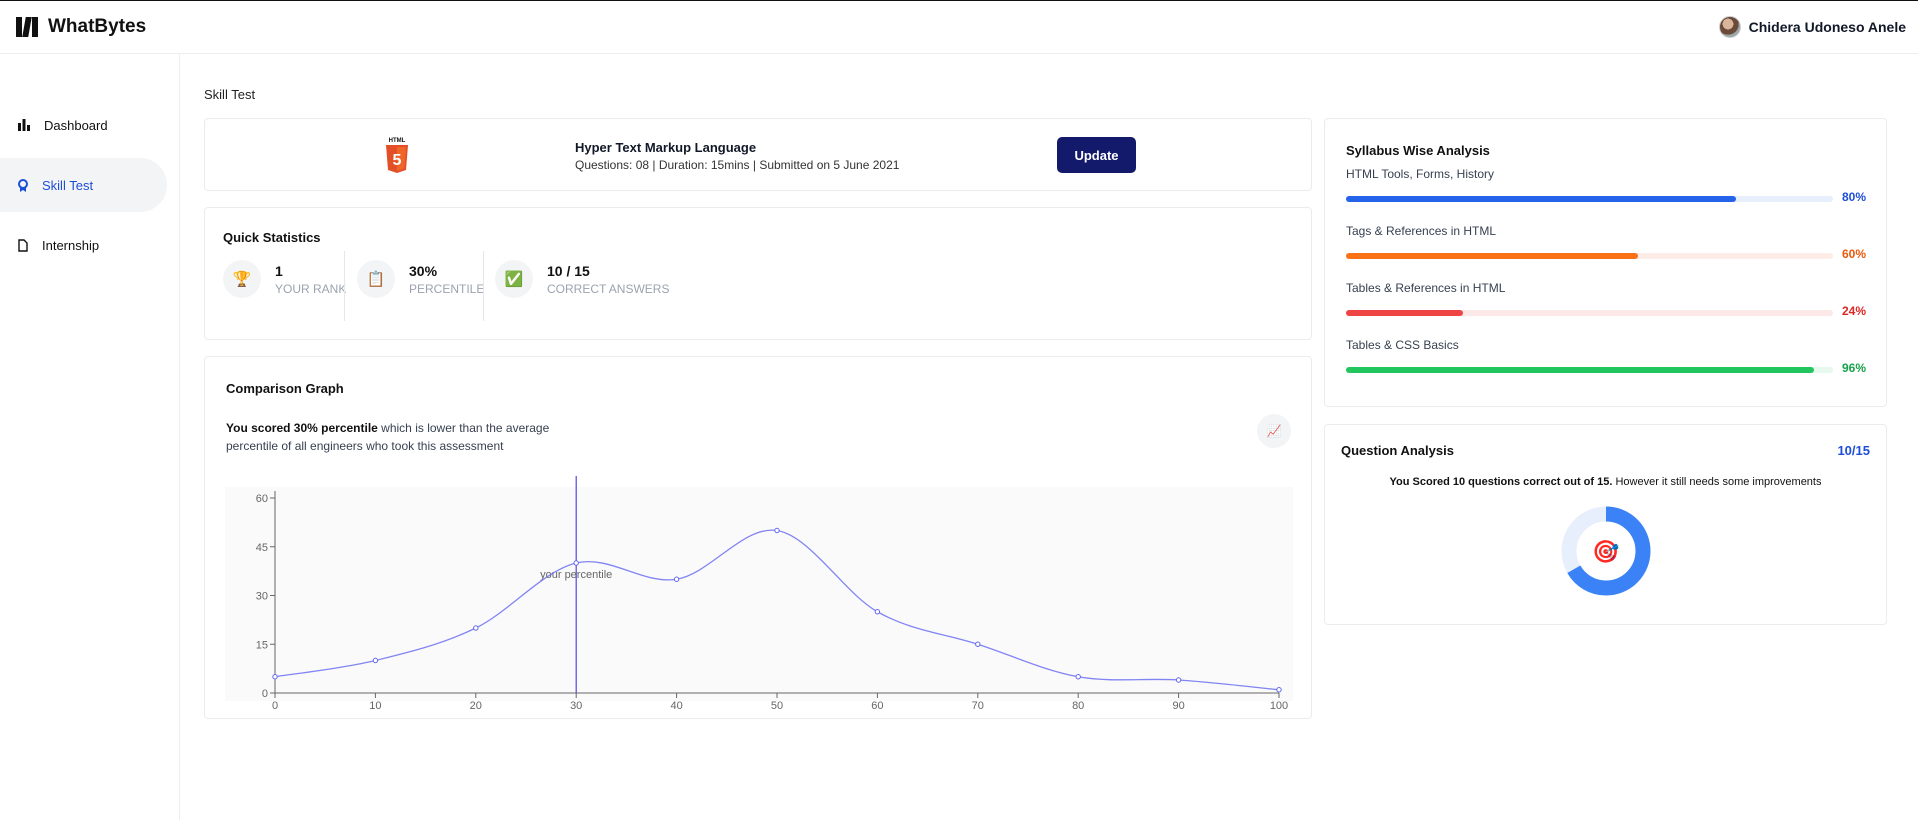  Describe the element at coordinates (230, 94) in the screenshot. I see `page-title: Skill Test` at that location.